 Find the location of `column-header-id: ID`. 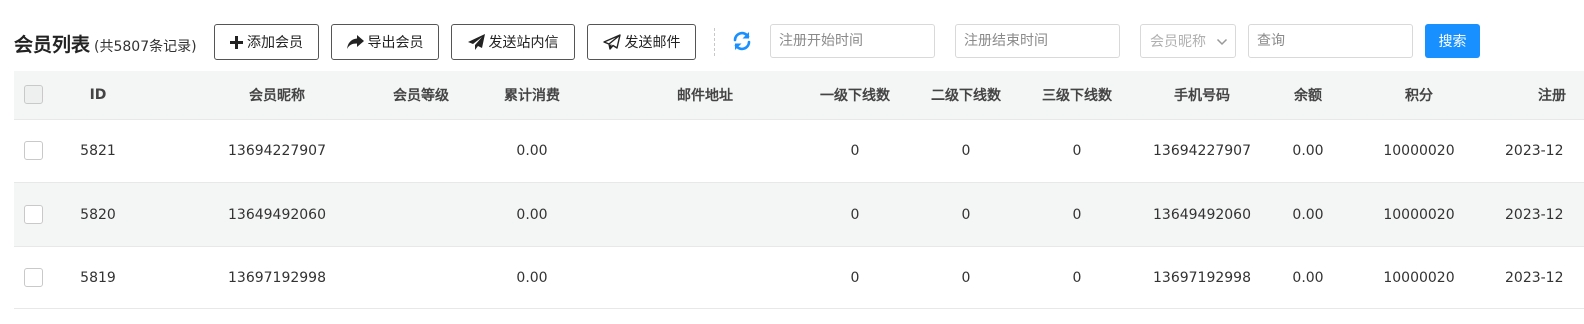

column-header-id: ID is located at coordinates (98, 95).